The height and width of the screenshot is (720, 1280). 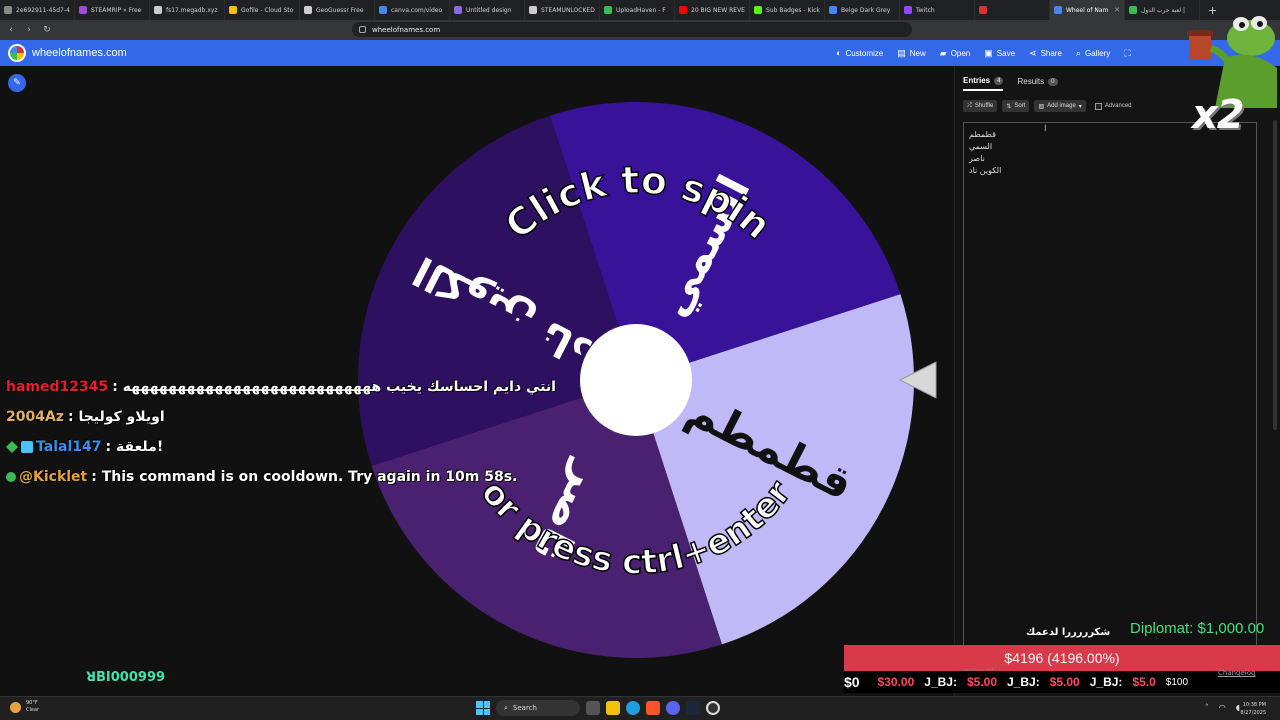 What do you see at coordinates (641, 10) in the screenshot?
I see `browser-tab-title: UploadHaven - F` at bounding box center [641, 10].